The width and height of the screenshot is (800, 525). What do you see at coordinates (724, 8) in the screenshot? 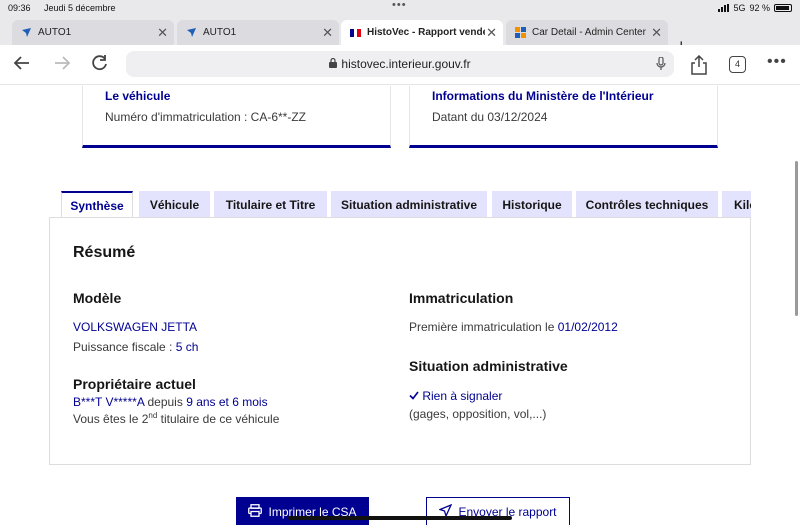
I see `signal-icon` at bounding box center [724, 8].